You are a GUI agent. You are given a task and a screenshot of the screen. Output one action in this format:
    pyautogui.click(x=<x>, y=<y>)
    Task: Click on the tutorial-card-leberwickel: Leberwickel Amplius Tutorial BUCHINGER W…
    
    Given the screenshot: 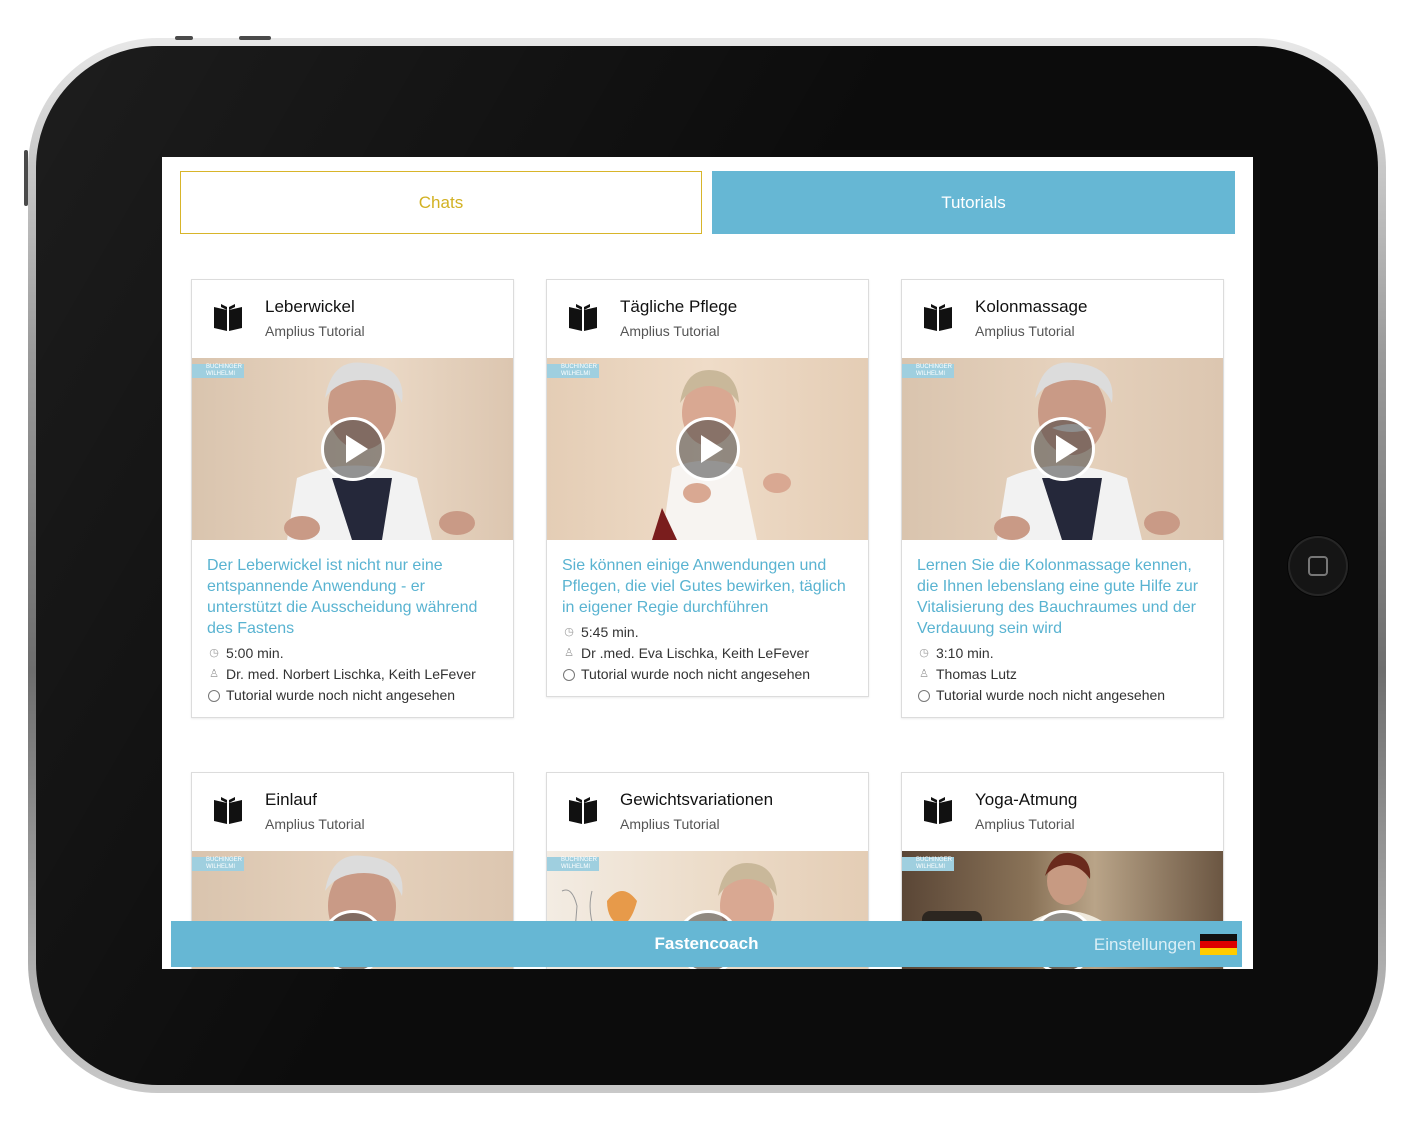 What is the action you would take?
    pyautogui.click(x=352, y=498)
    